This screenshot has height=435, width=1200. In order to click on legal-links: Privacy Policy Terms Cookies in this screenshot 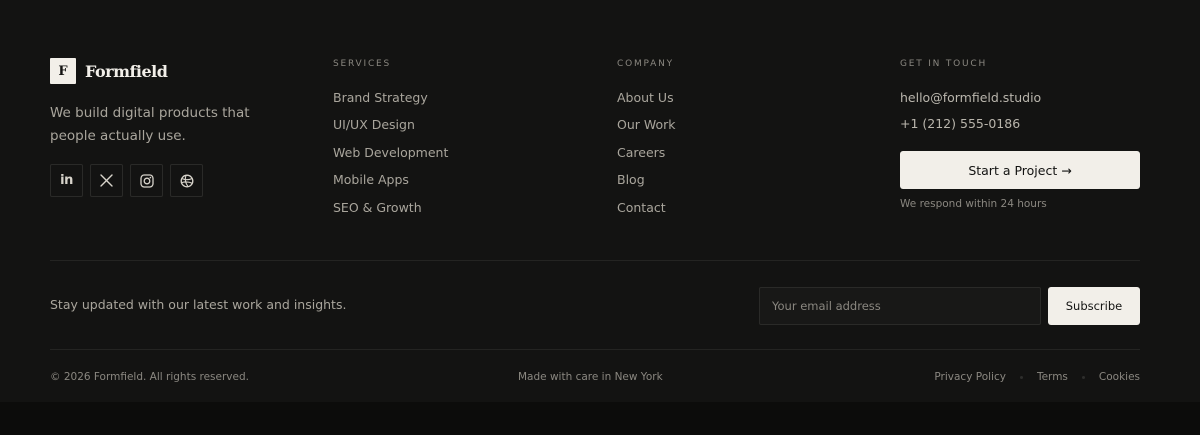, I will do `click(1037, 377)`.